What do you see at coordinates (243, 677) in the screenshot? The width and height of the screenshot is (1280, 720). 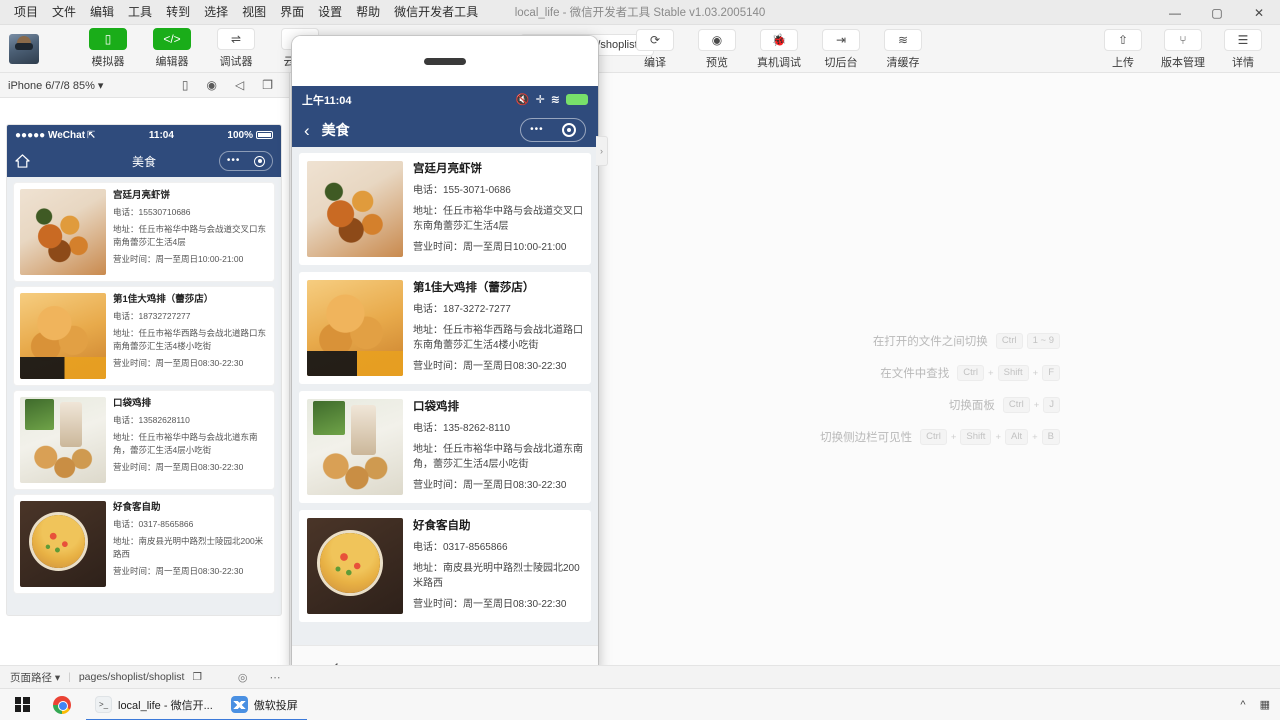 I see `eye-icon: ◎` at bounding box center [243, 677].